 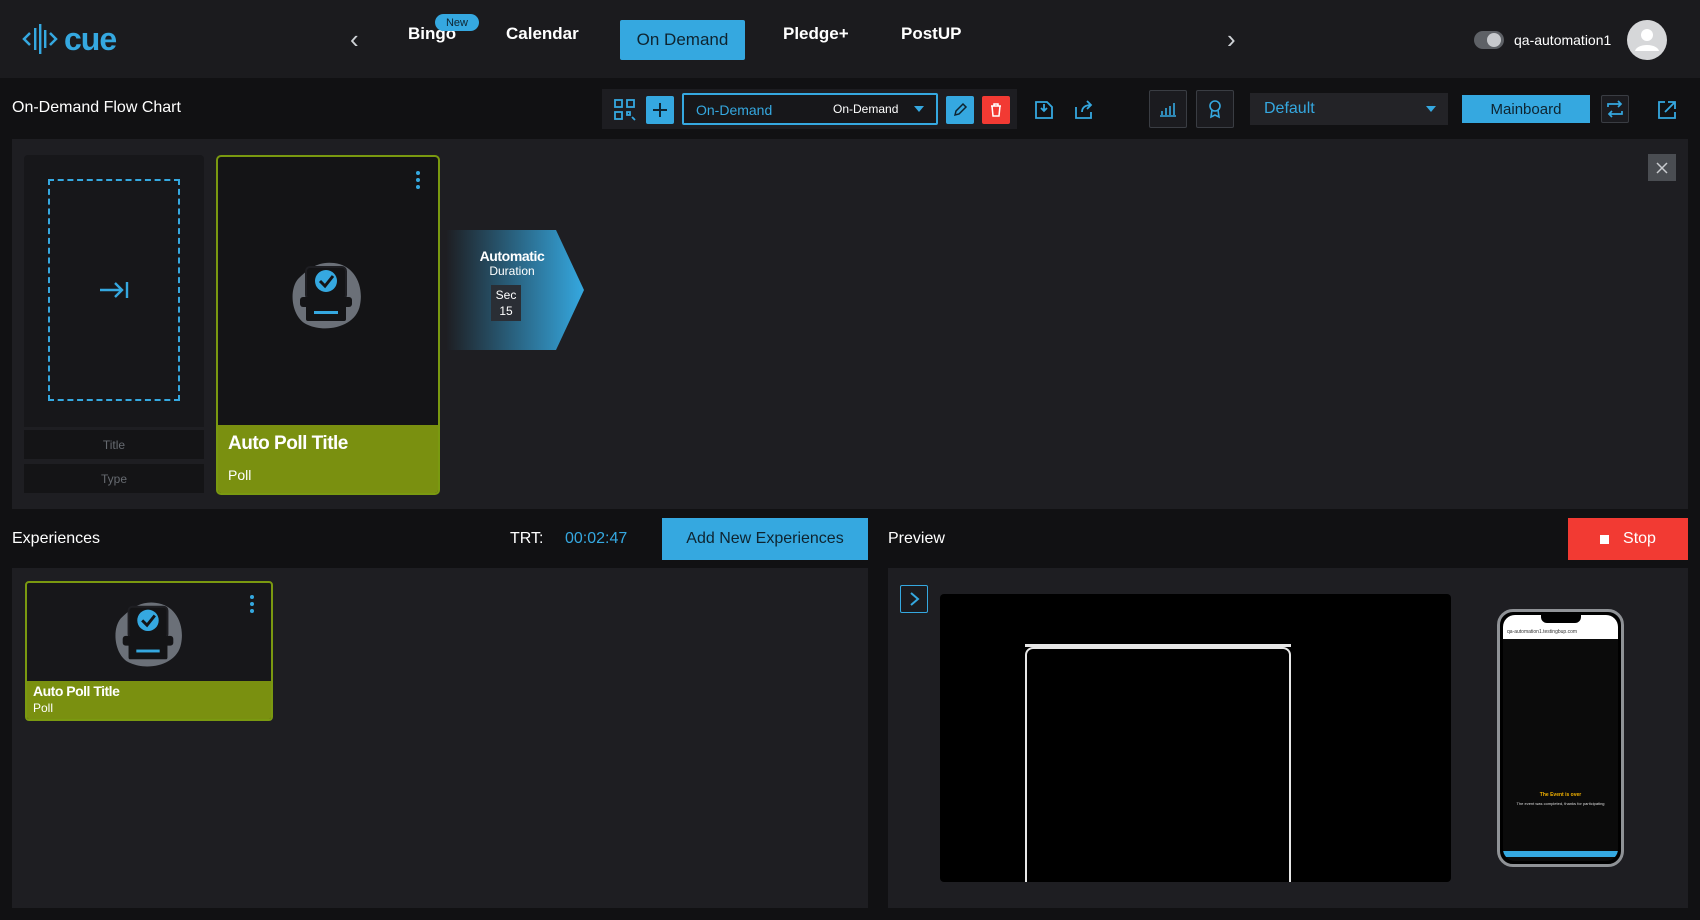 What do you see at coordinates (512, 256) in the screenshot?
I see `transition-mode: Automatic` at bounding box center [512, 256].